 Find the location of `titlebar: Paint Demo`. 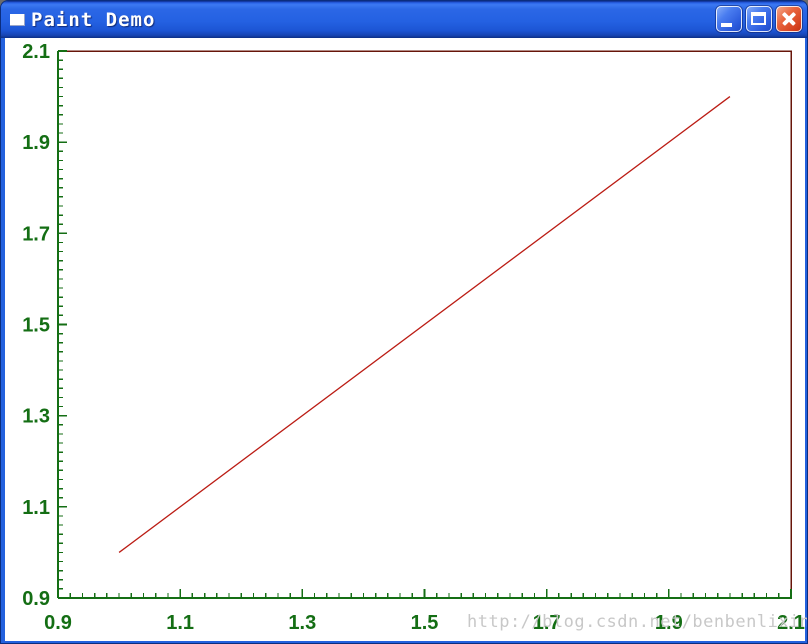

titlebar: Paint Demo is located at coordinates (404, 19).